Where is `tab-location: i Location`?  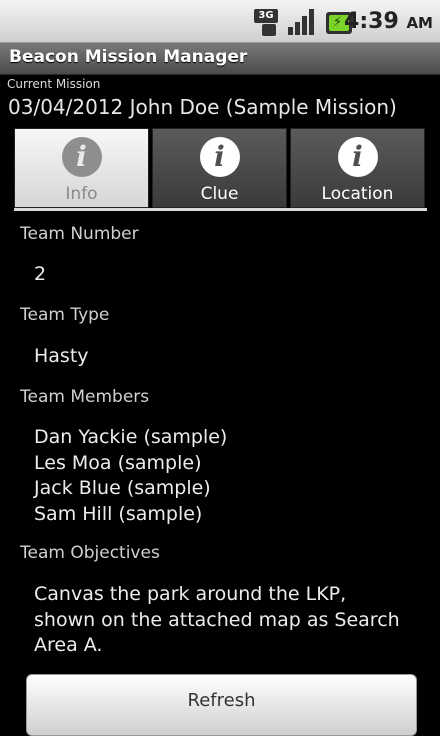 tab-location: i Location is located at coordinates (357, 168).